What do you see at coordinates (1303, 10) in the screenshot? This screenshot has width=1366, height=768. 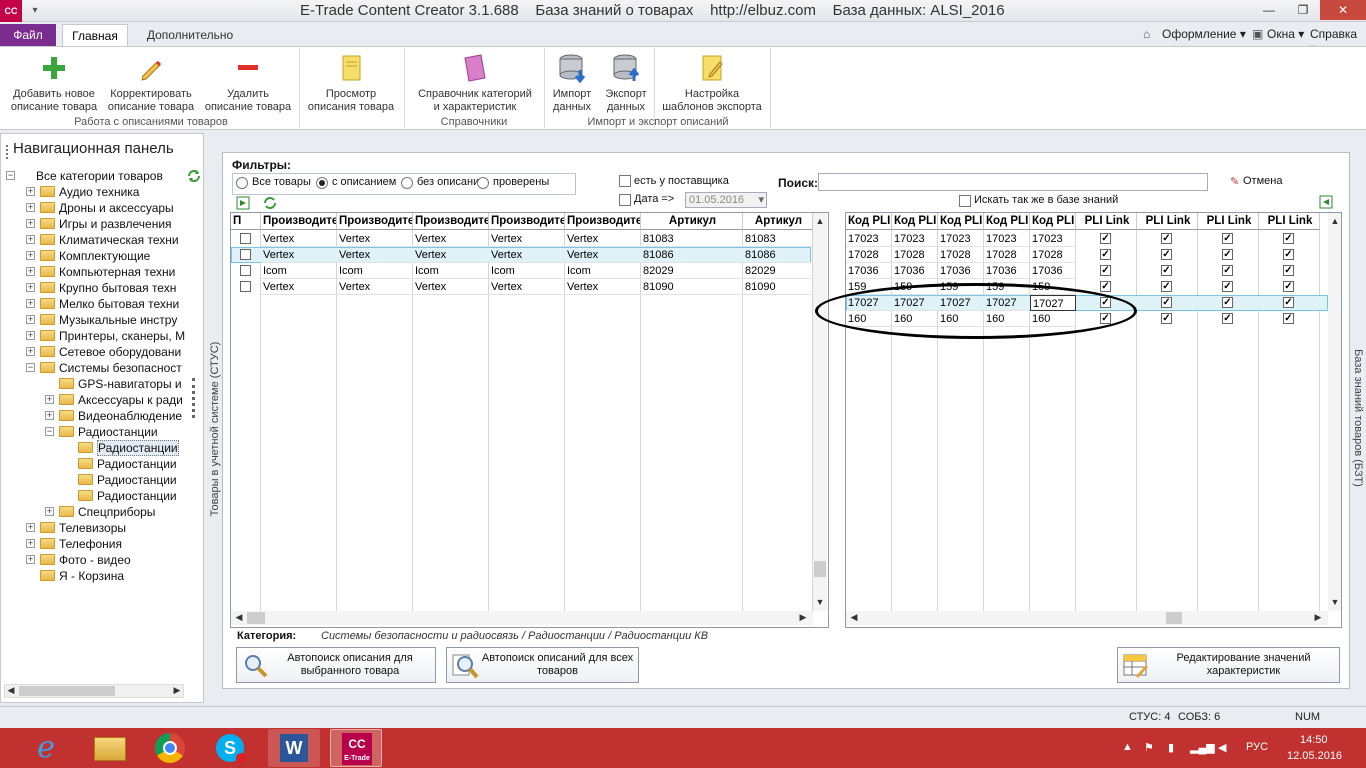 I see `maximize-button: ❐` at bounding box center [1303, 10].